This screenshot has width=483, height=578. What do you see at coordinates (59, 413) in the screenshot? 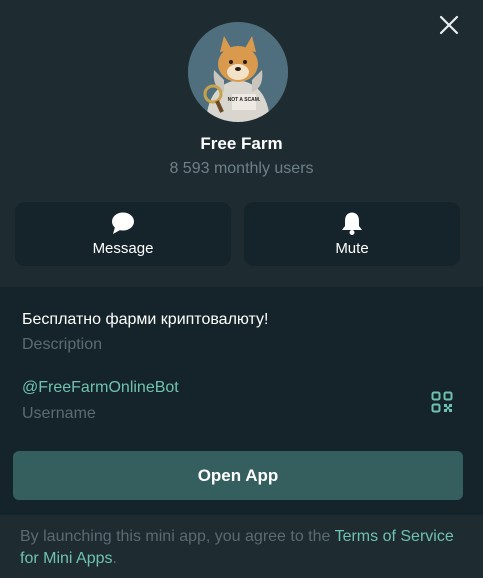
I see `username-label: Username` at bounding box center [59, 413].